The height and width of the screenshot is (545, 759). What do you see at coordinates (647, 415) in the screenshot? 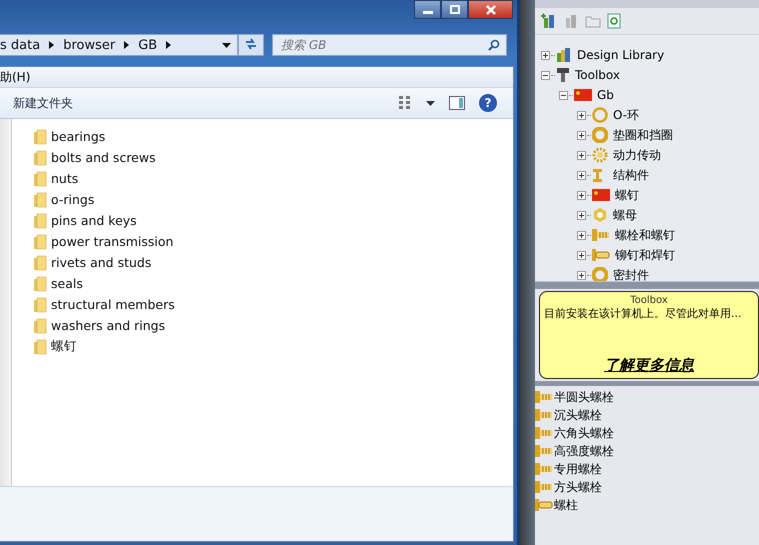
I see `part-item: 沉头螺栓` at bounding box center [647, 415].